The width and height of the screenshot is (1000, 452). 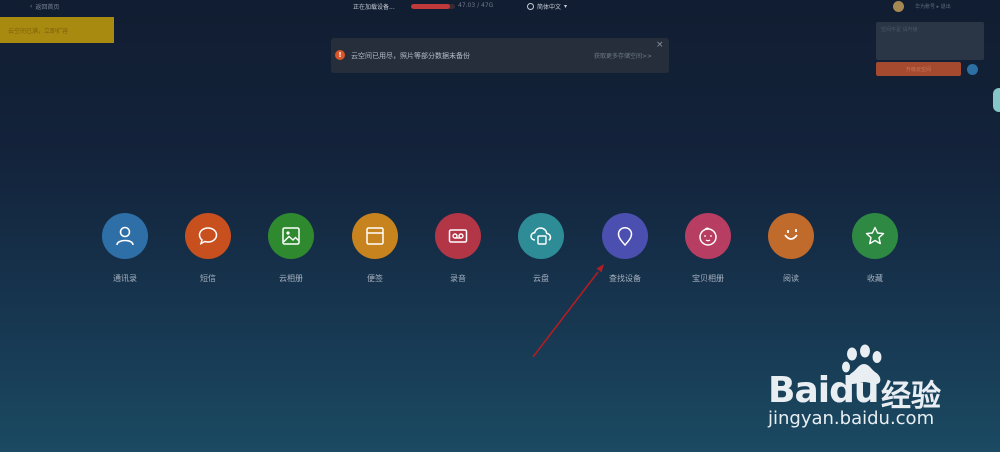 What do you see at coordinates (851, 418) in the screenshot?
I see `watermark-url: jingyan.baidu.com` at bounding box center [851, 418].